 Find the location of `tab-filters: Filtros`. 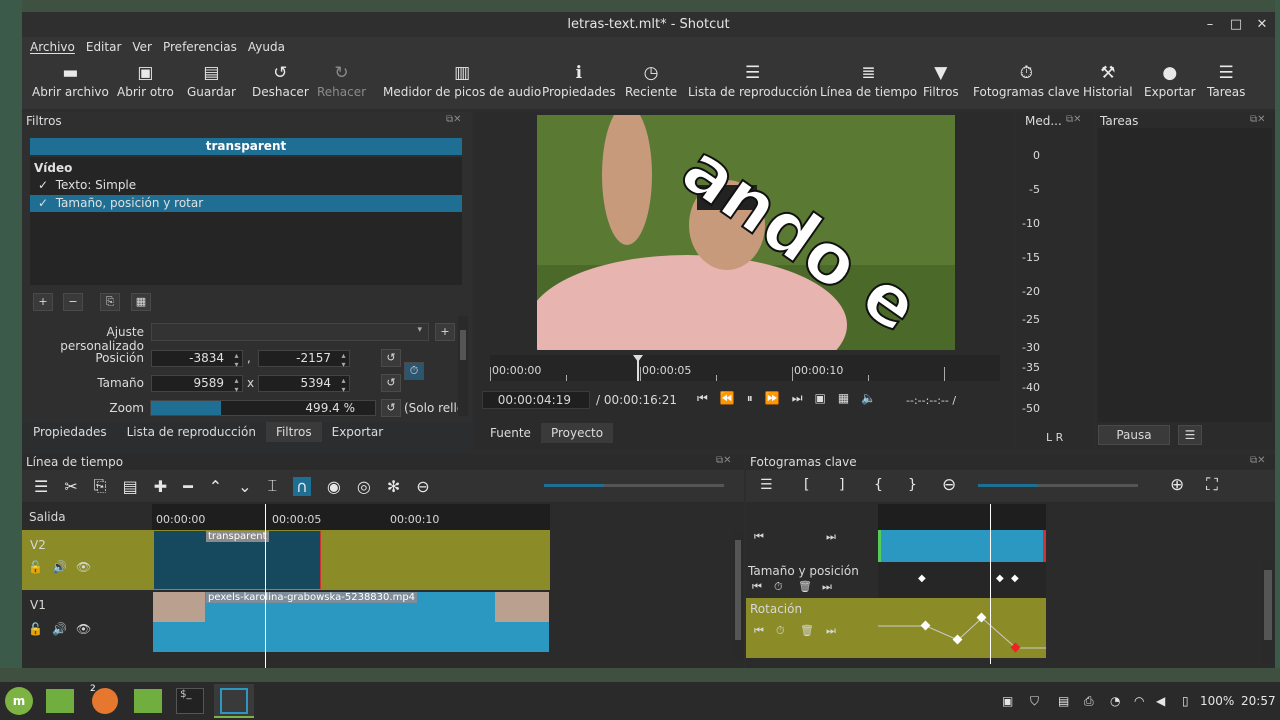

tab-filters: Filtros is located at coordinates (293, 432).